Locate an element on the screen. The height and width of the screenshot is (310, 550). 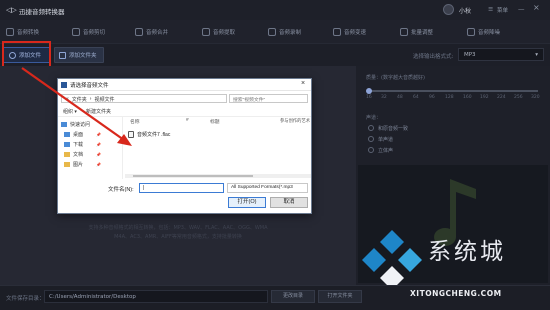
highlight-box is located at coordinates (26, 54).